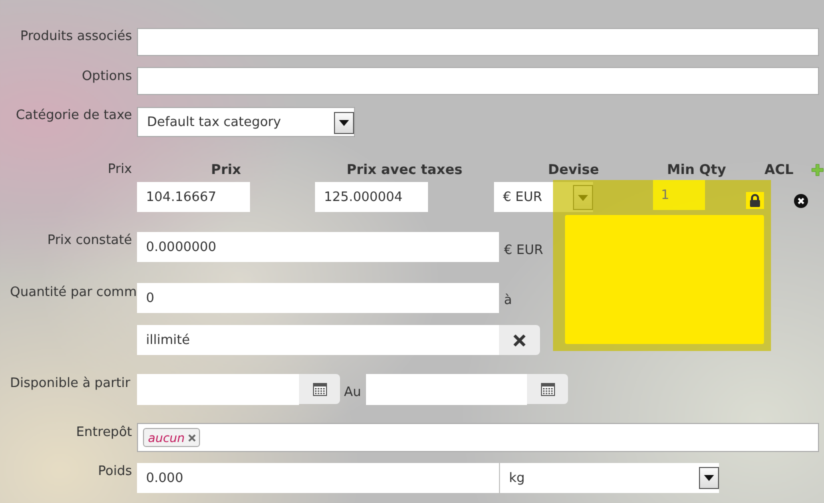  What do you see at coordinates (524, 251) in the screenshot?
I see `currency-unit: € EUR` at bounding box center [524, 251].